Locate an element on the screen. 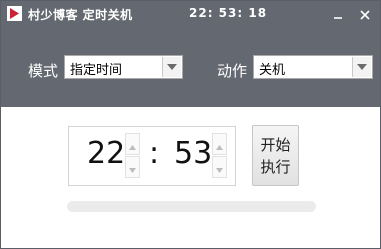 The height and width of the screenshot is (249, 381). hour-decrement-button is located at coordinates (132, 167).